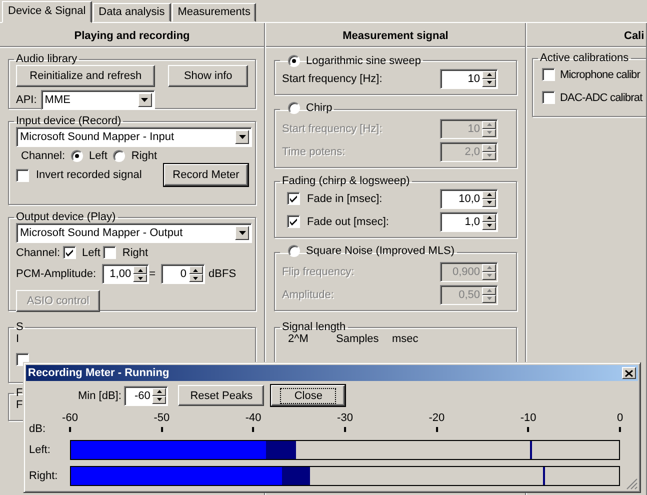 This screenshot has height=495, width=647. What do you see at coordinates (308, 395) in the screenshot?
I see `close-button: Close` at bounding box center [308, 395].